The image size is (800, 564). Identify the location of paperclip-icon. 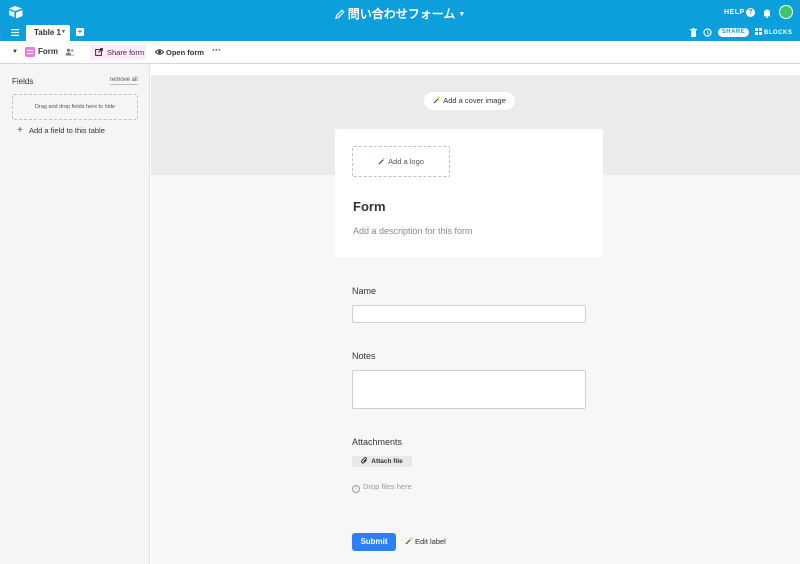
(364, 460).